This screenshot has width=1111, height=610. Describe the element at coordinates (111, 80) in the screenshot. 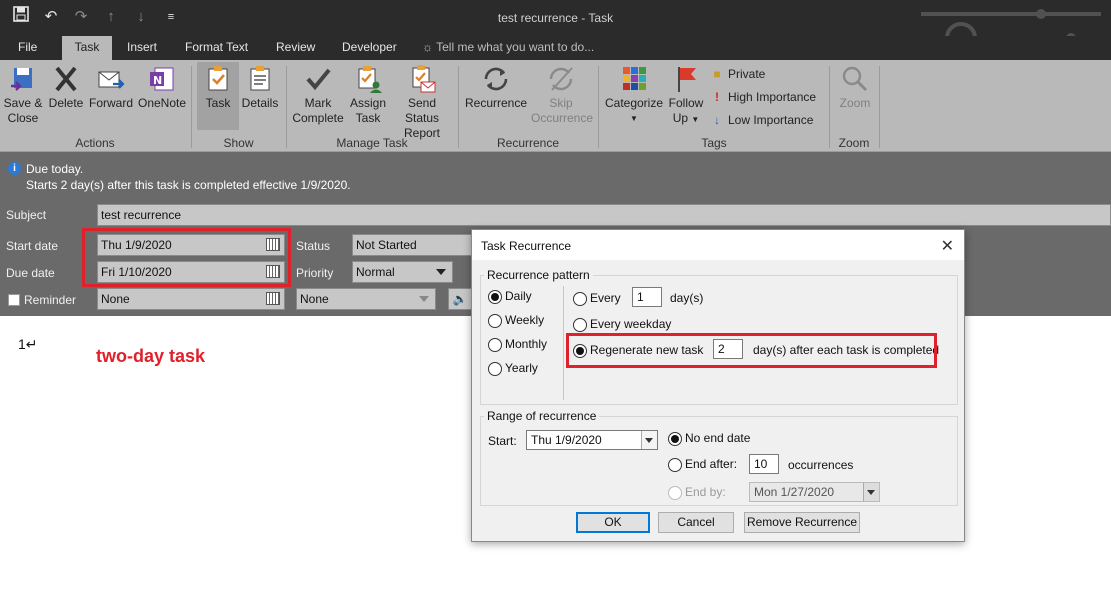

I see `forward-icon` at that location.